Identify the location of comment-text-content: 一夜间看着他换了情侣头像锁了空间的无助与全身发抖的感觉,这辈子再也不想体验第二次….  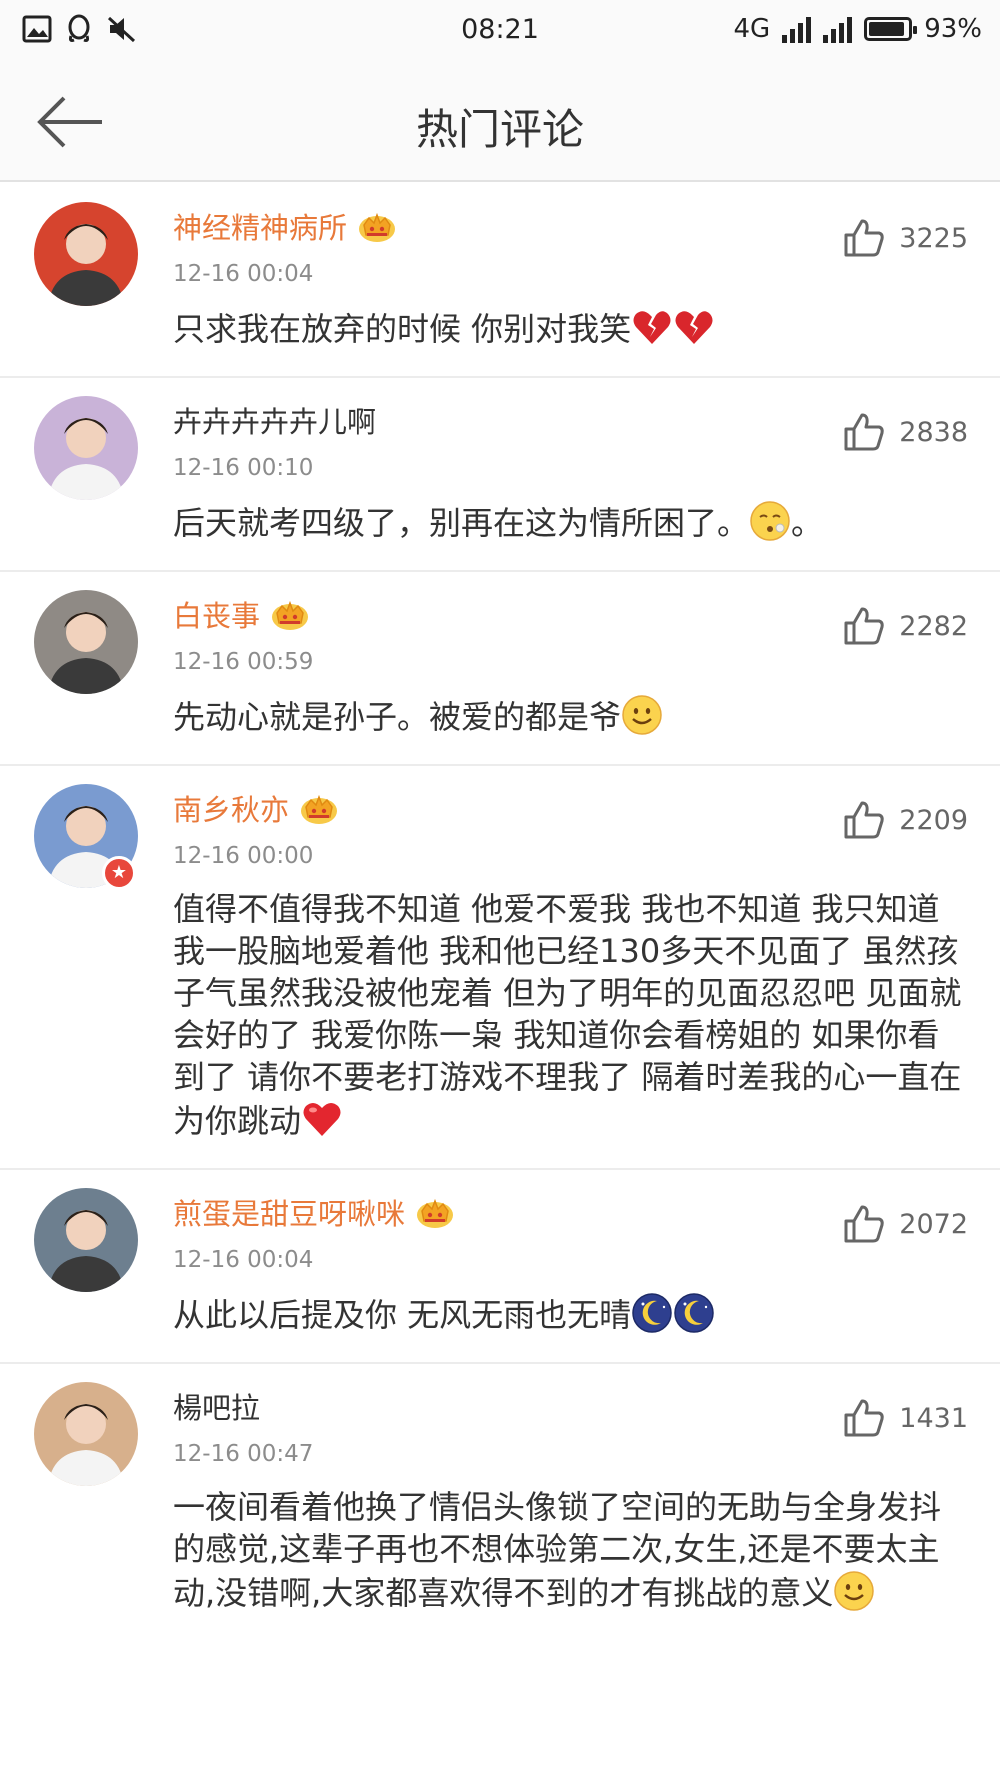
(557, 1550).